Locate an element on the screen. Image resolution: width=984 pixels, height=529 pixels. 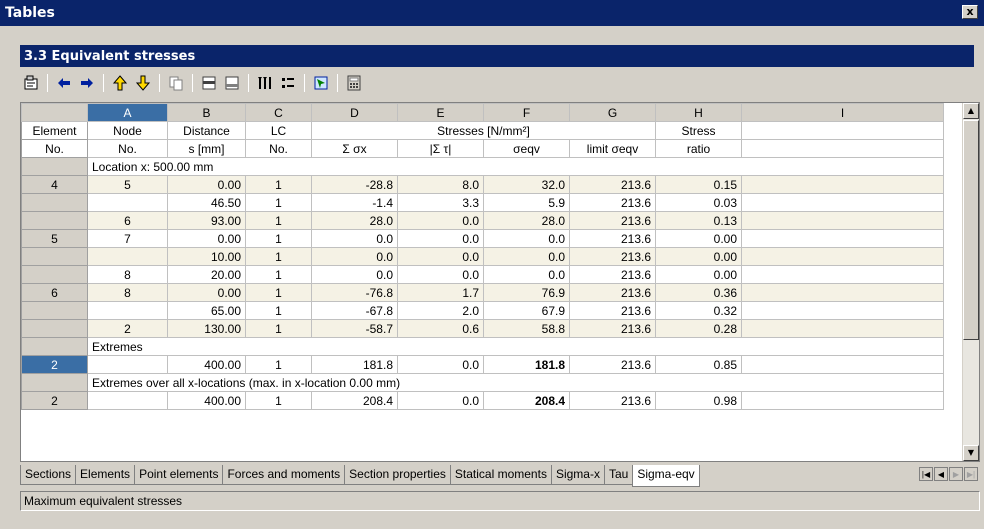
cell-sigma-eqv: 76.9 is located at coordinates (526, 292).